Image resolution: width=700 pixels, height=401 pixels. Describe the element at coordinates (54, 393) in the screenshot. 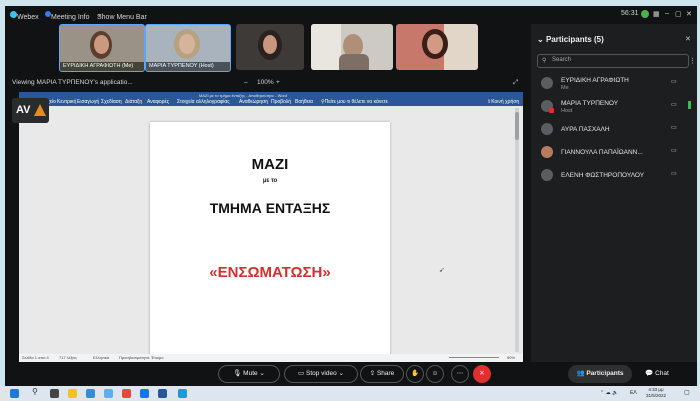

I see `task-view-icon` at that location.